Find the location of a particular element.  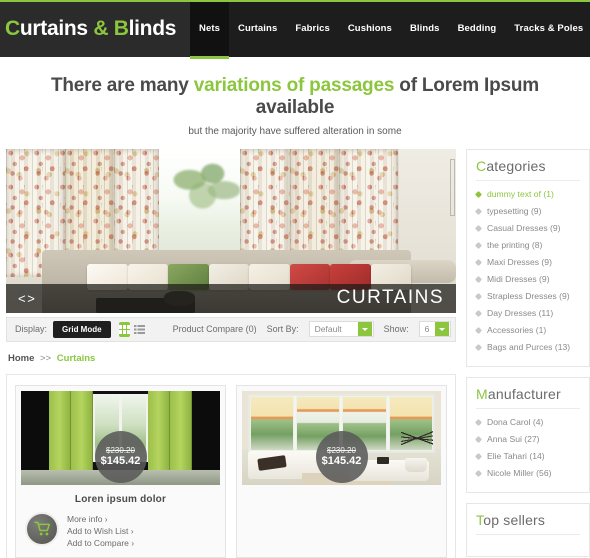

sort-by-group: Sort By: Default is located at coordinates (320, 329).